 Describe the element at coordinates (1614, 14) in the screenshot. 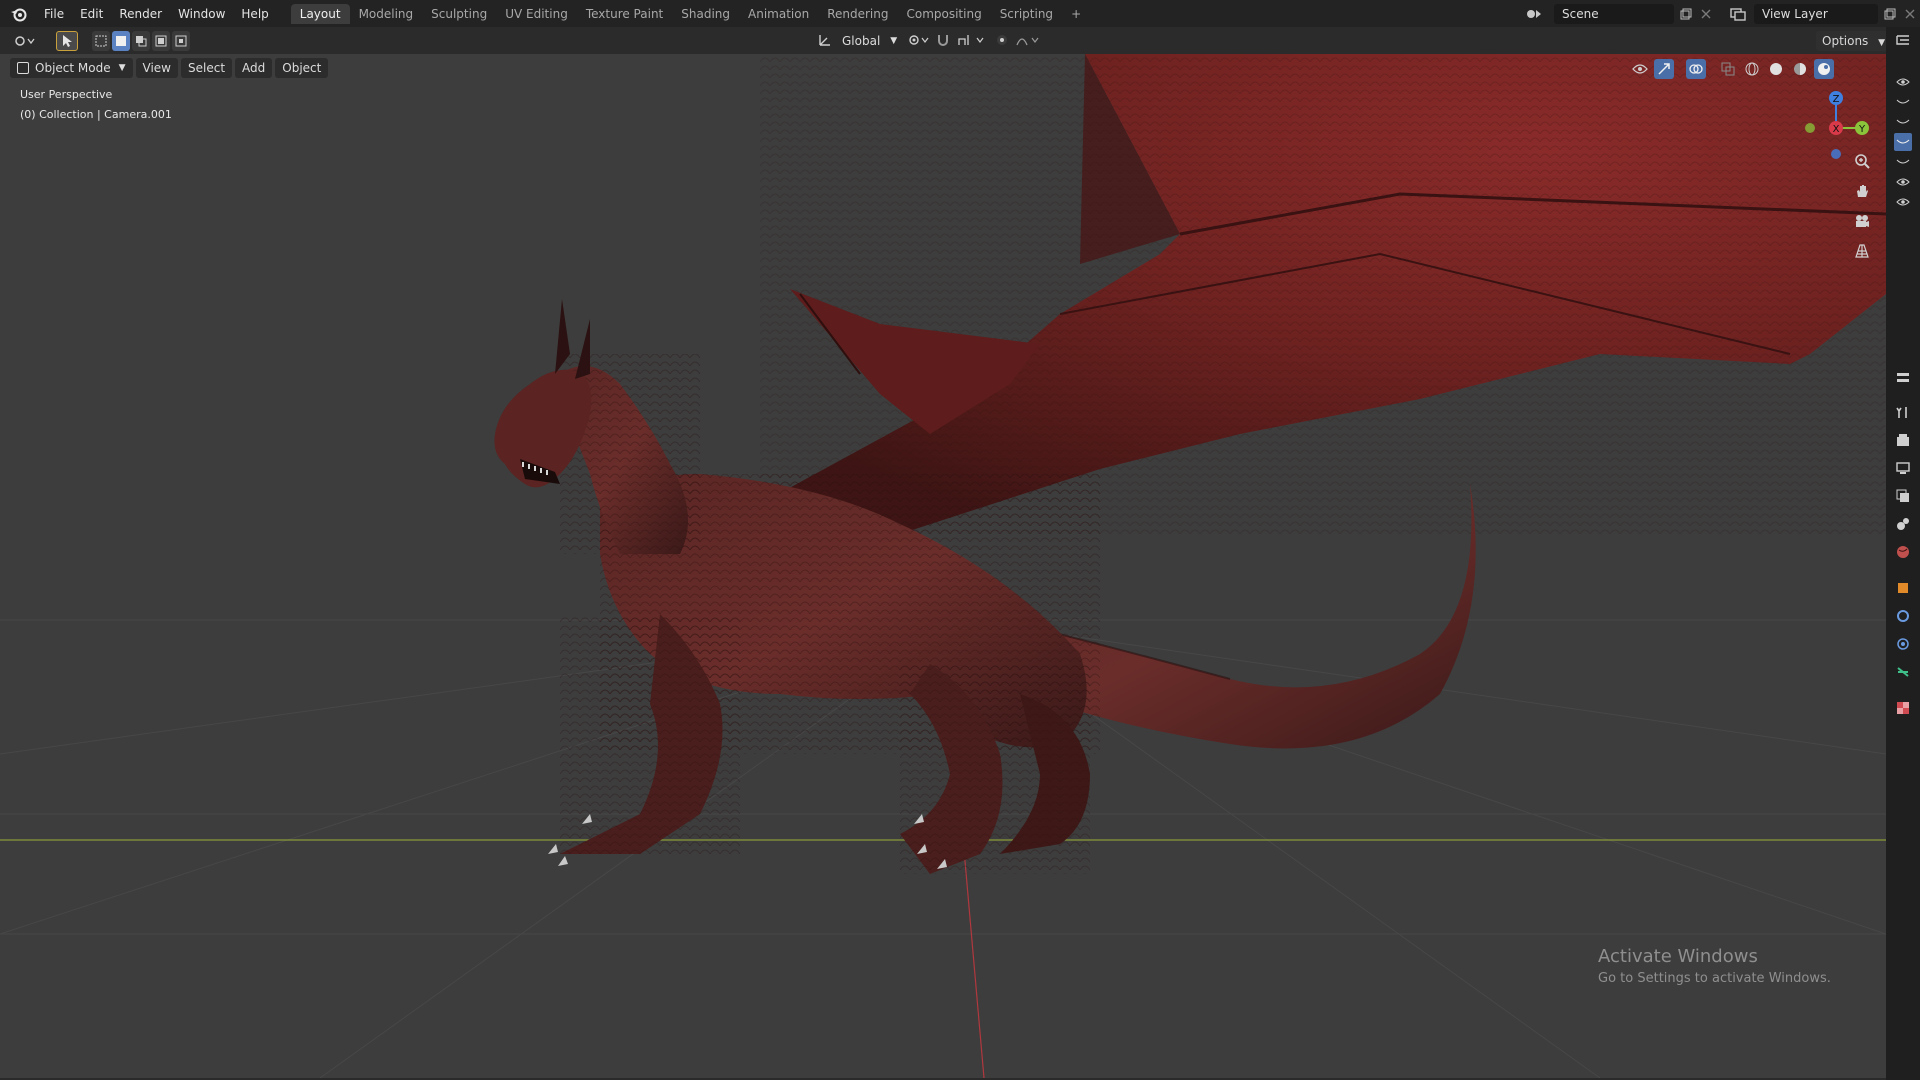

I see `scene-name-field: Scene` at that location.